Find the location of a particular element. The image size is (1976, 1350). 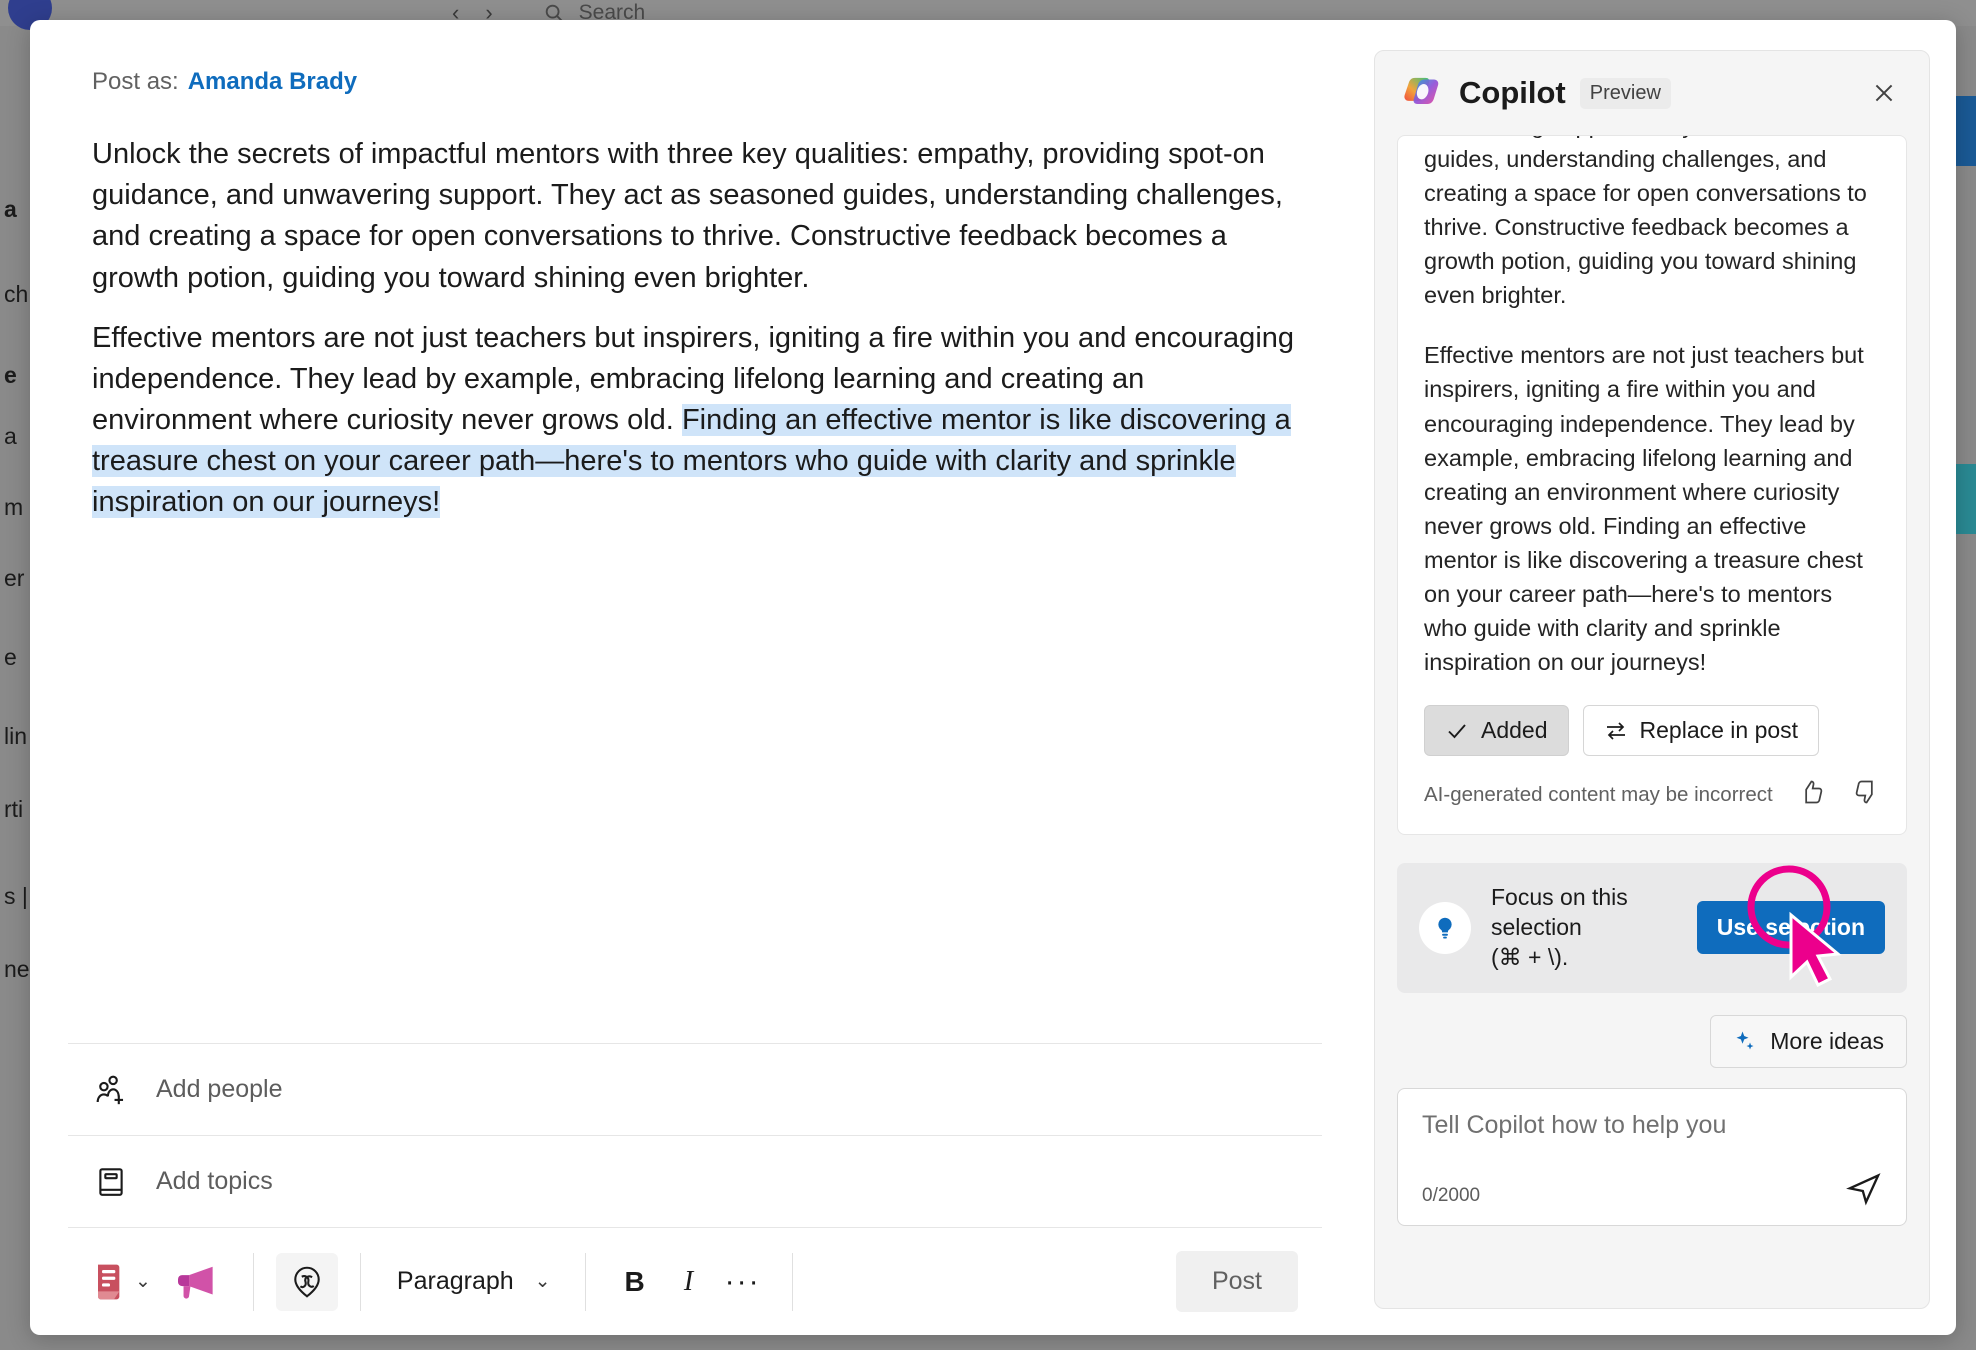

copilot-prompt-placeholder: Tell Copilot how to help you is located at coordinates (1574, 1124).